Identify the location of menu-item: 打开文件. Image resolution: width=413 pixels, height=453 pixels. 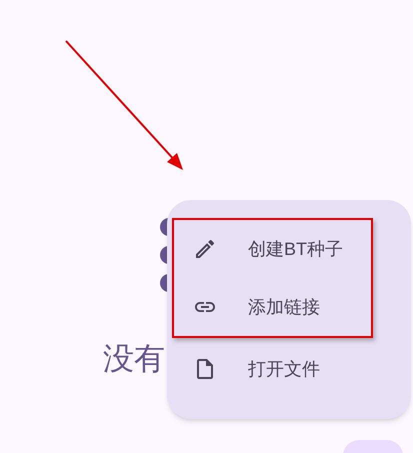
(292, 369).